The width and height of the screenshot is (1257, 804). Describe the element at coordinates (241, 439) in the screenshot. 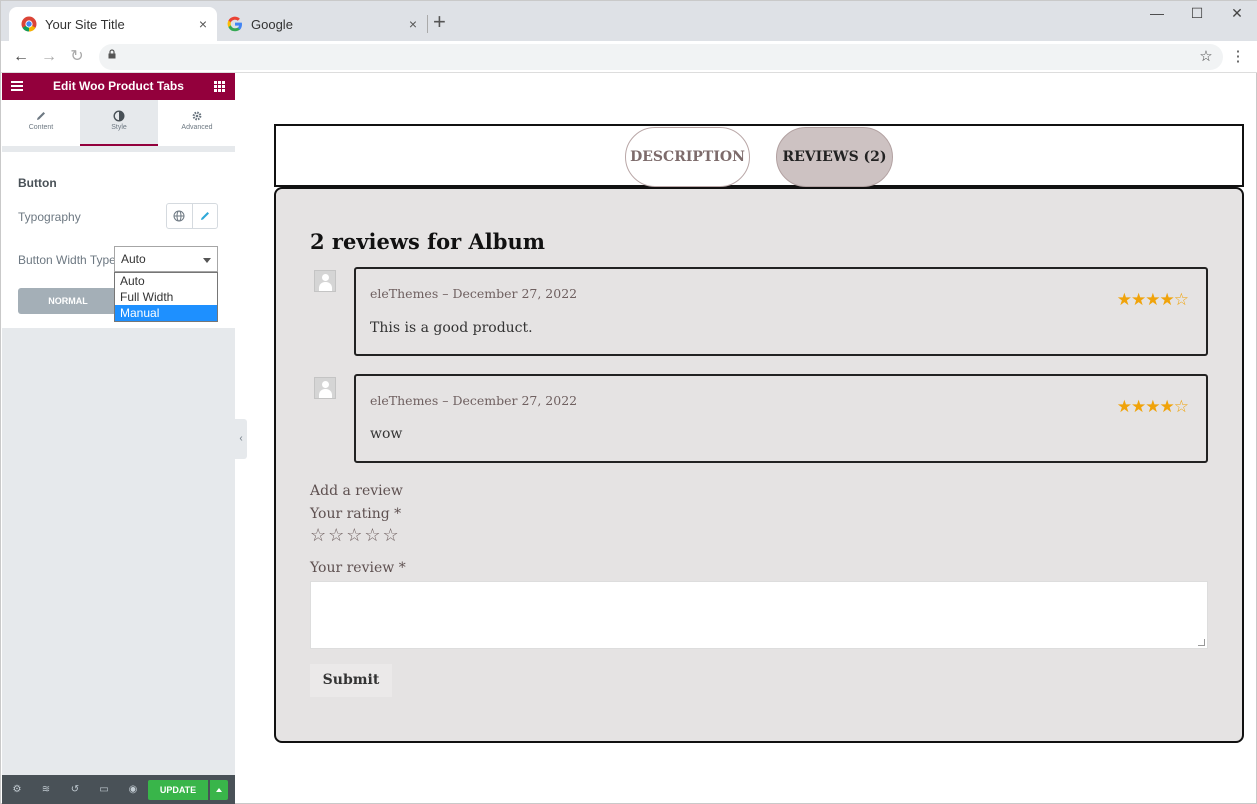

I see `collapse-sidebar-icon: ‹` at that location.